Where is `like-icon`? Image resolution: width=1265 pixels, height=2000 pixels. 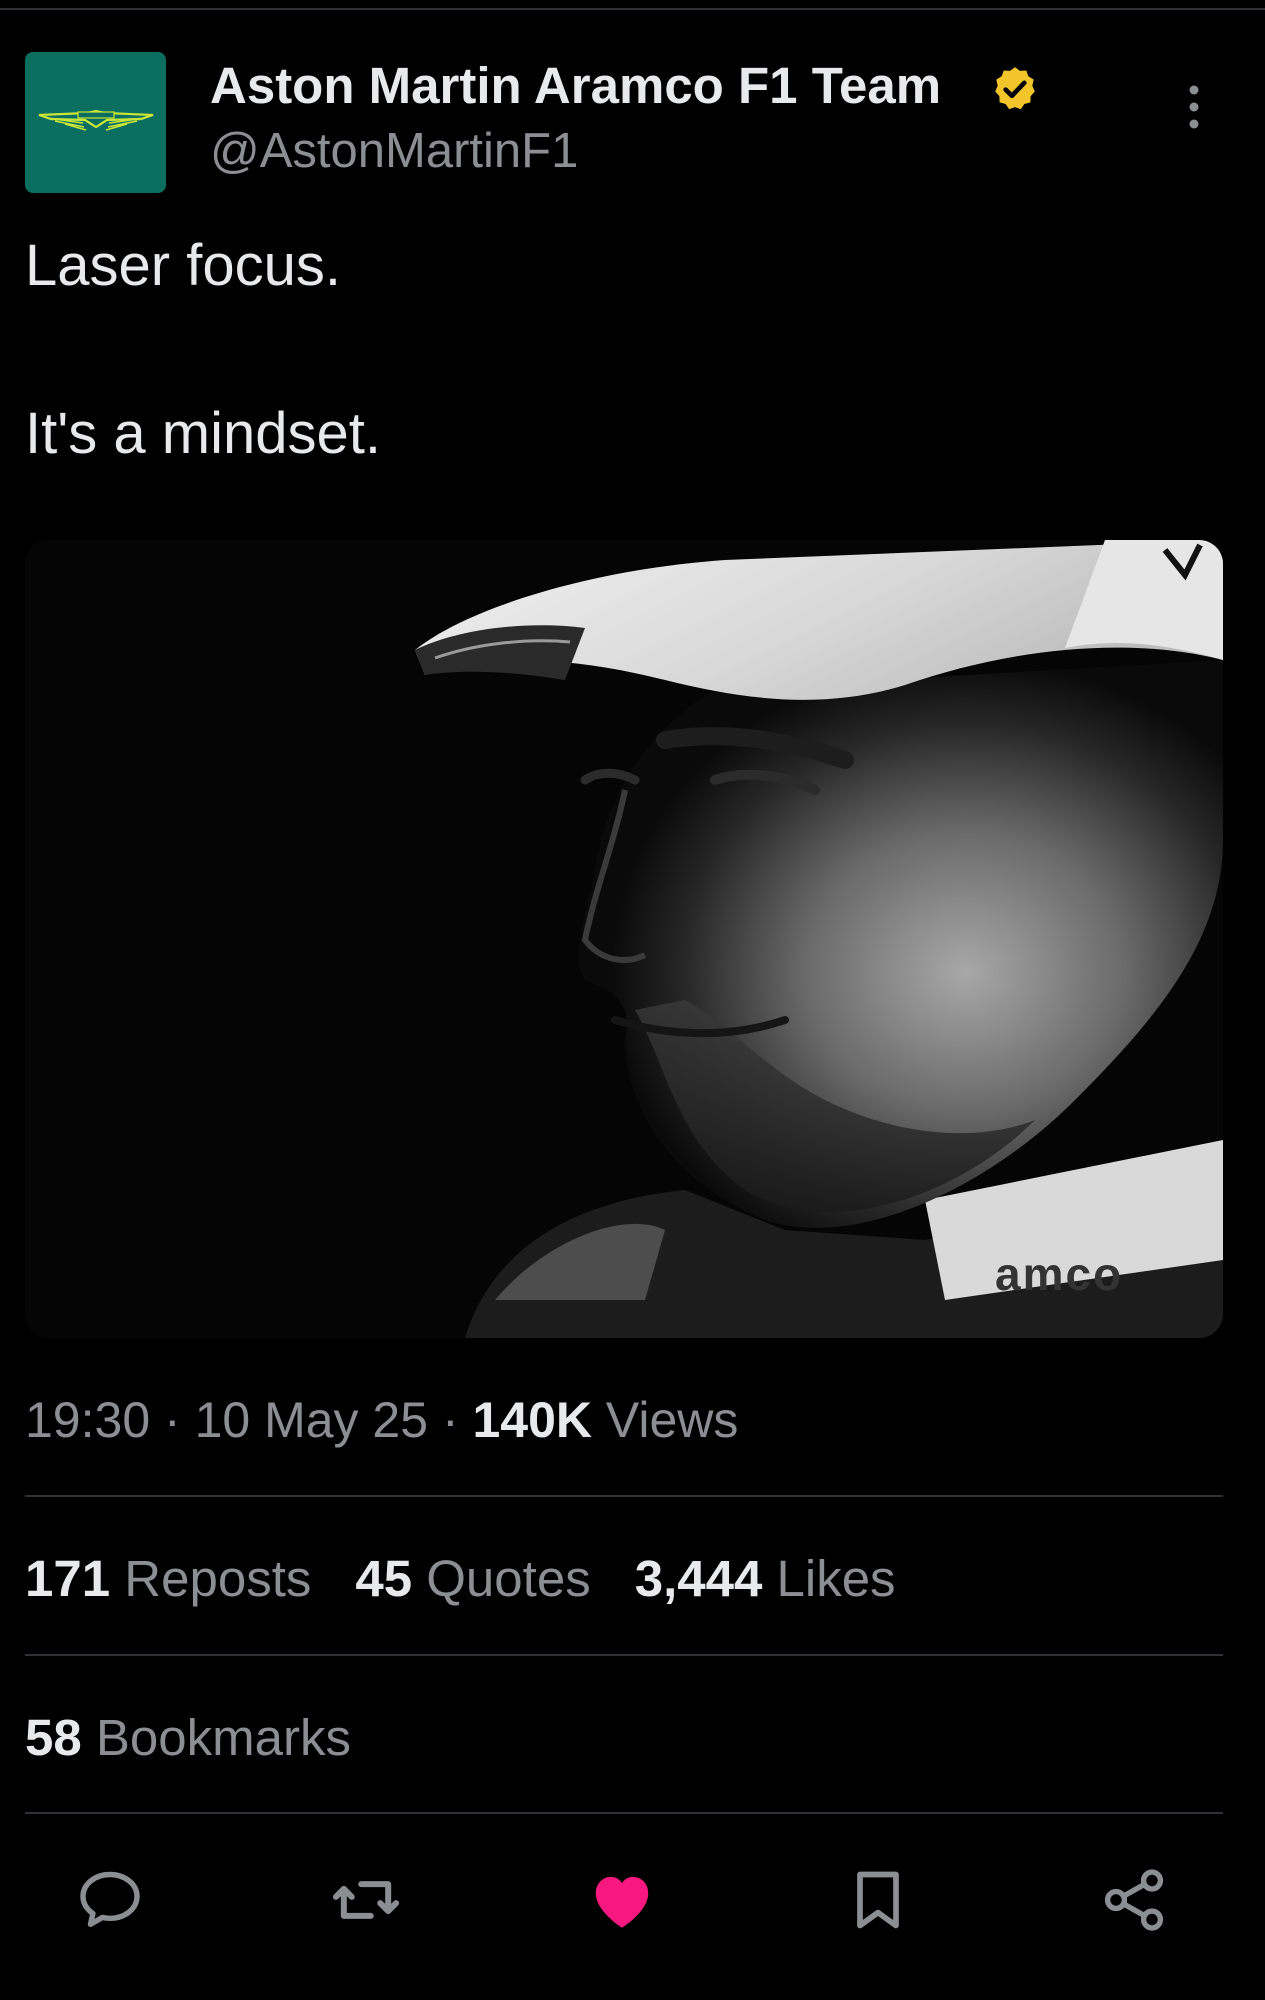
like-icon is located at coordinates (622, 1902).